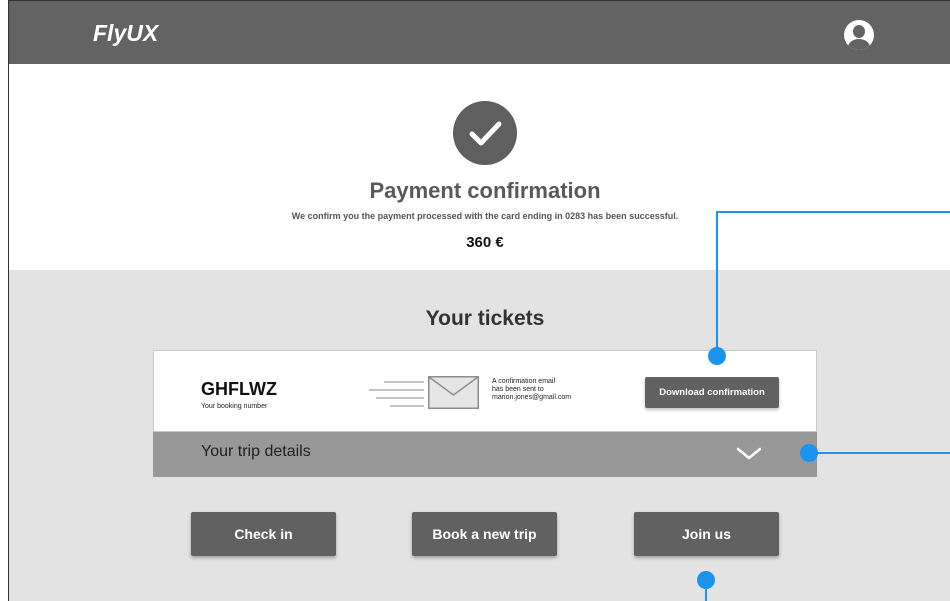  Describe the element at coordinates (485, 190) in the screenshot. I see `page-title: Payment confirmation` at that location.